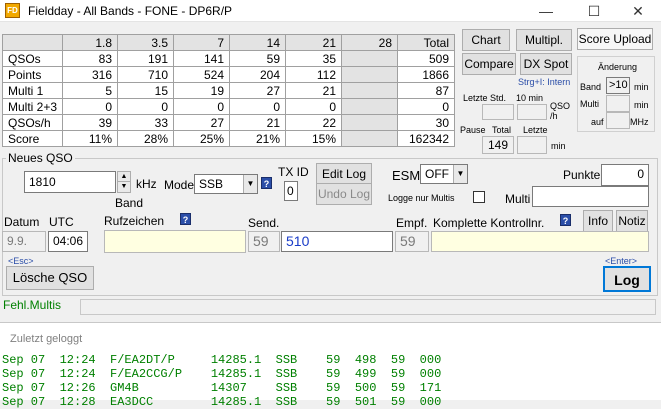 This screenshot has width=661, height=409. What do you see at coordinates (124, 177) in the screenshot?
I see `spinner-up-icon: ▲` at bounding box center [124, 177].